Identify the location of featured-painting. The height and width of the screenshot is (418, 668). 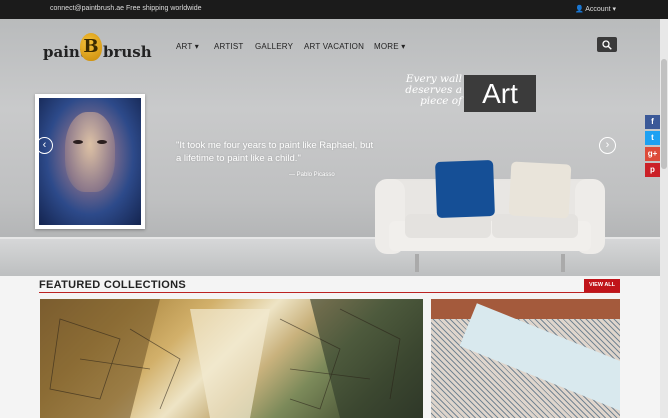
(90, 161).